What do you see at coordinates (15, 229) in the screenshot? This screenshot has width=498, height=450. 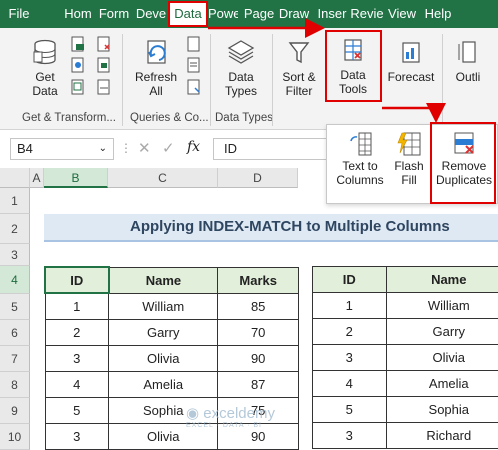 I see `row-header-2: 2` at bounding box center [15, 229].